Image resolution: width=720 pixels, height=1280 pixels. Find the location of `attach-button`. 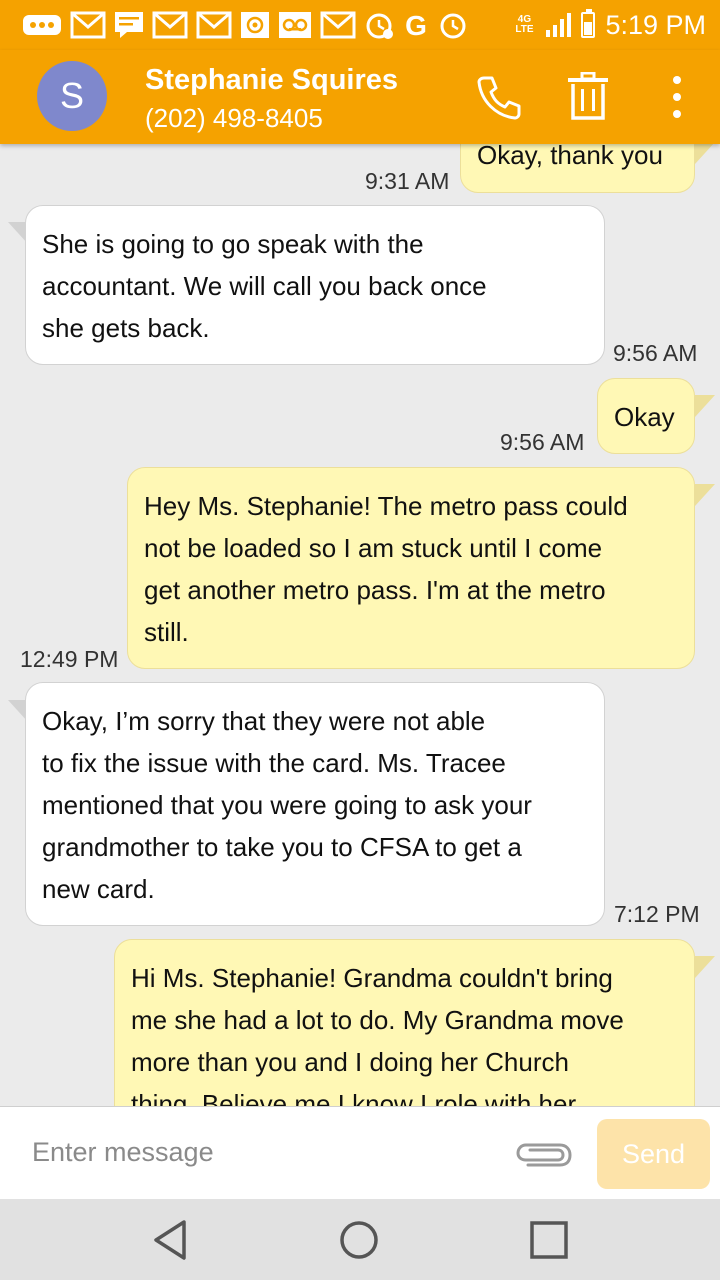

attach-button is located at coordinates (545, 1155).